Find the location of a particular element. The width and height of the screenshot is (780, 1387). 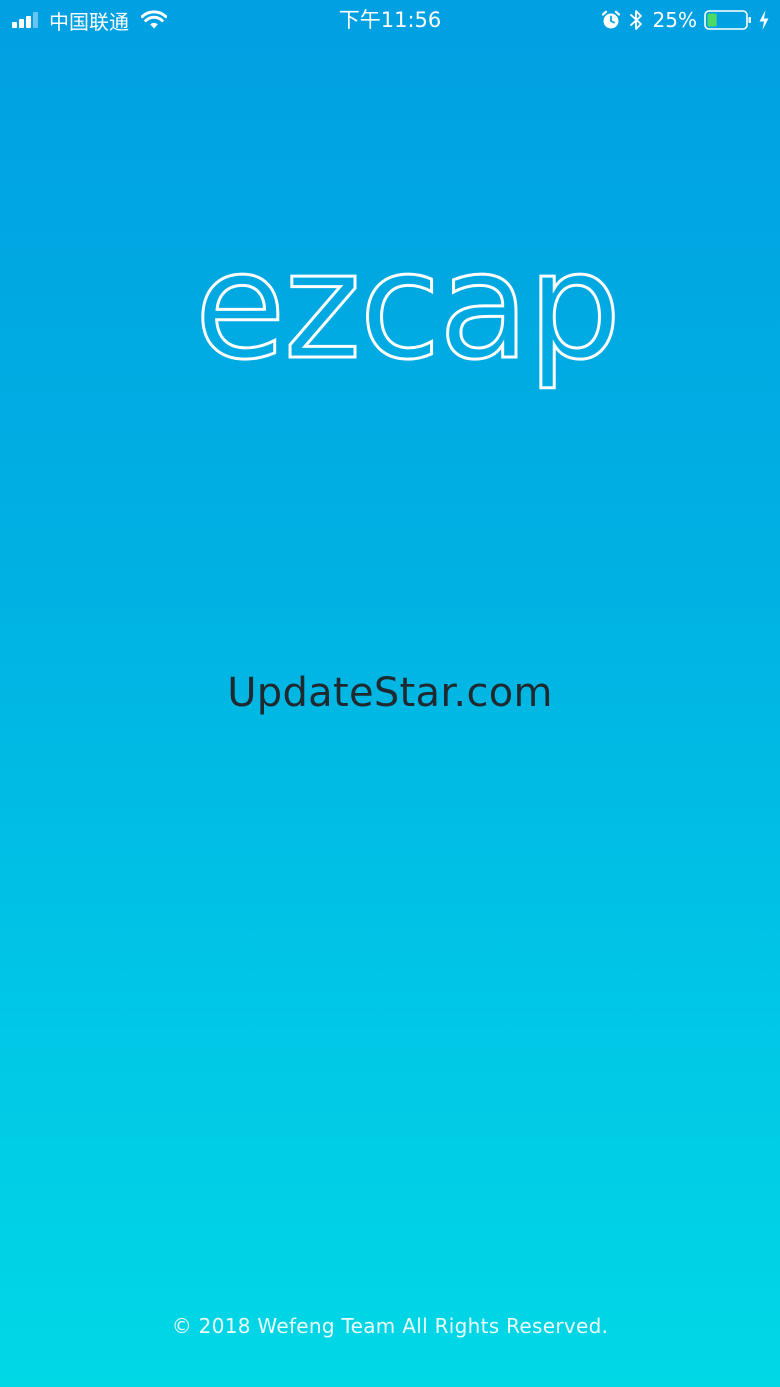

app-logo: ezcap is located at coordinates (390, 312).